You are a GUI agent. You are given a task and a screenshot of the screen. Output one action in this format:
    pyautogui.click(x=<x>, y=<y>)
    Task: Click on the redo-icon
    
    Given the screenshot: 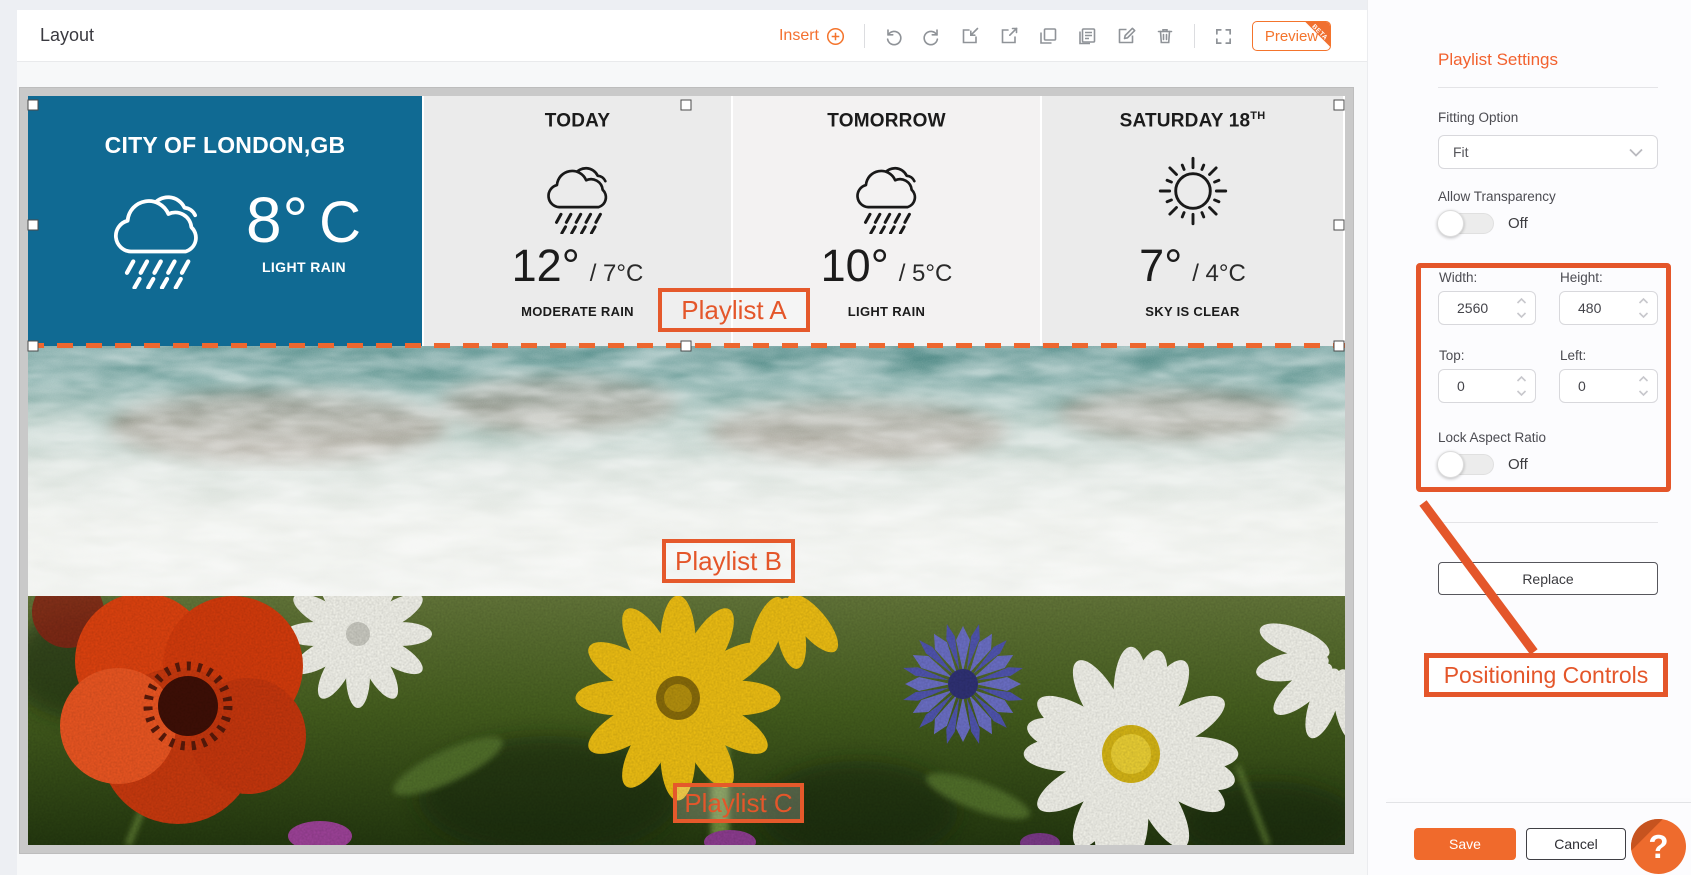 What is the action you would take?
    pyautogui.click(x=931, y=36)
    